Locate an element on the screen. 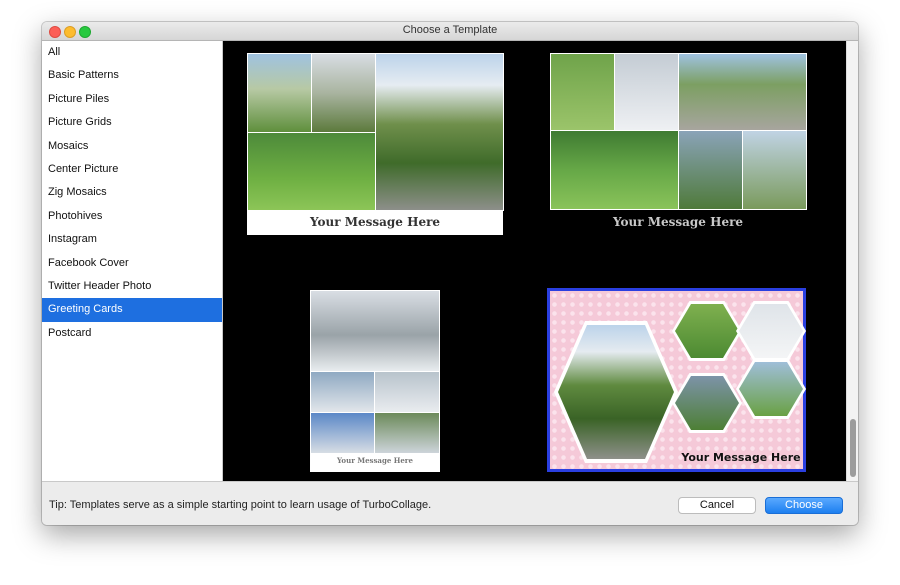 This screenshot has width=900, height=585. sidebar-item-center-picture: Center Picture is located at coordinates (132, 169).